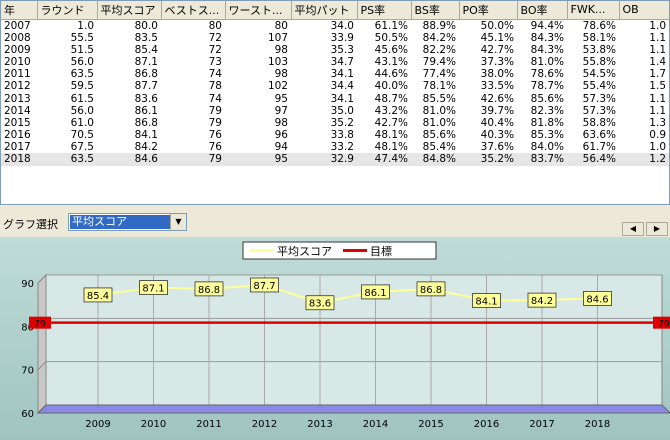  I want to click on table-cell: 50.0%, so click(497, 25).